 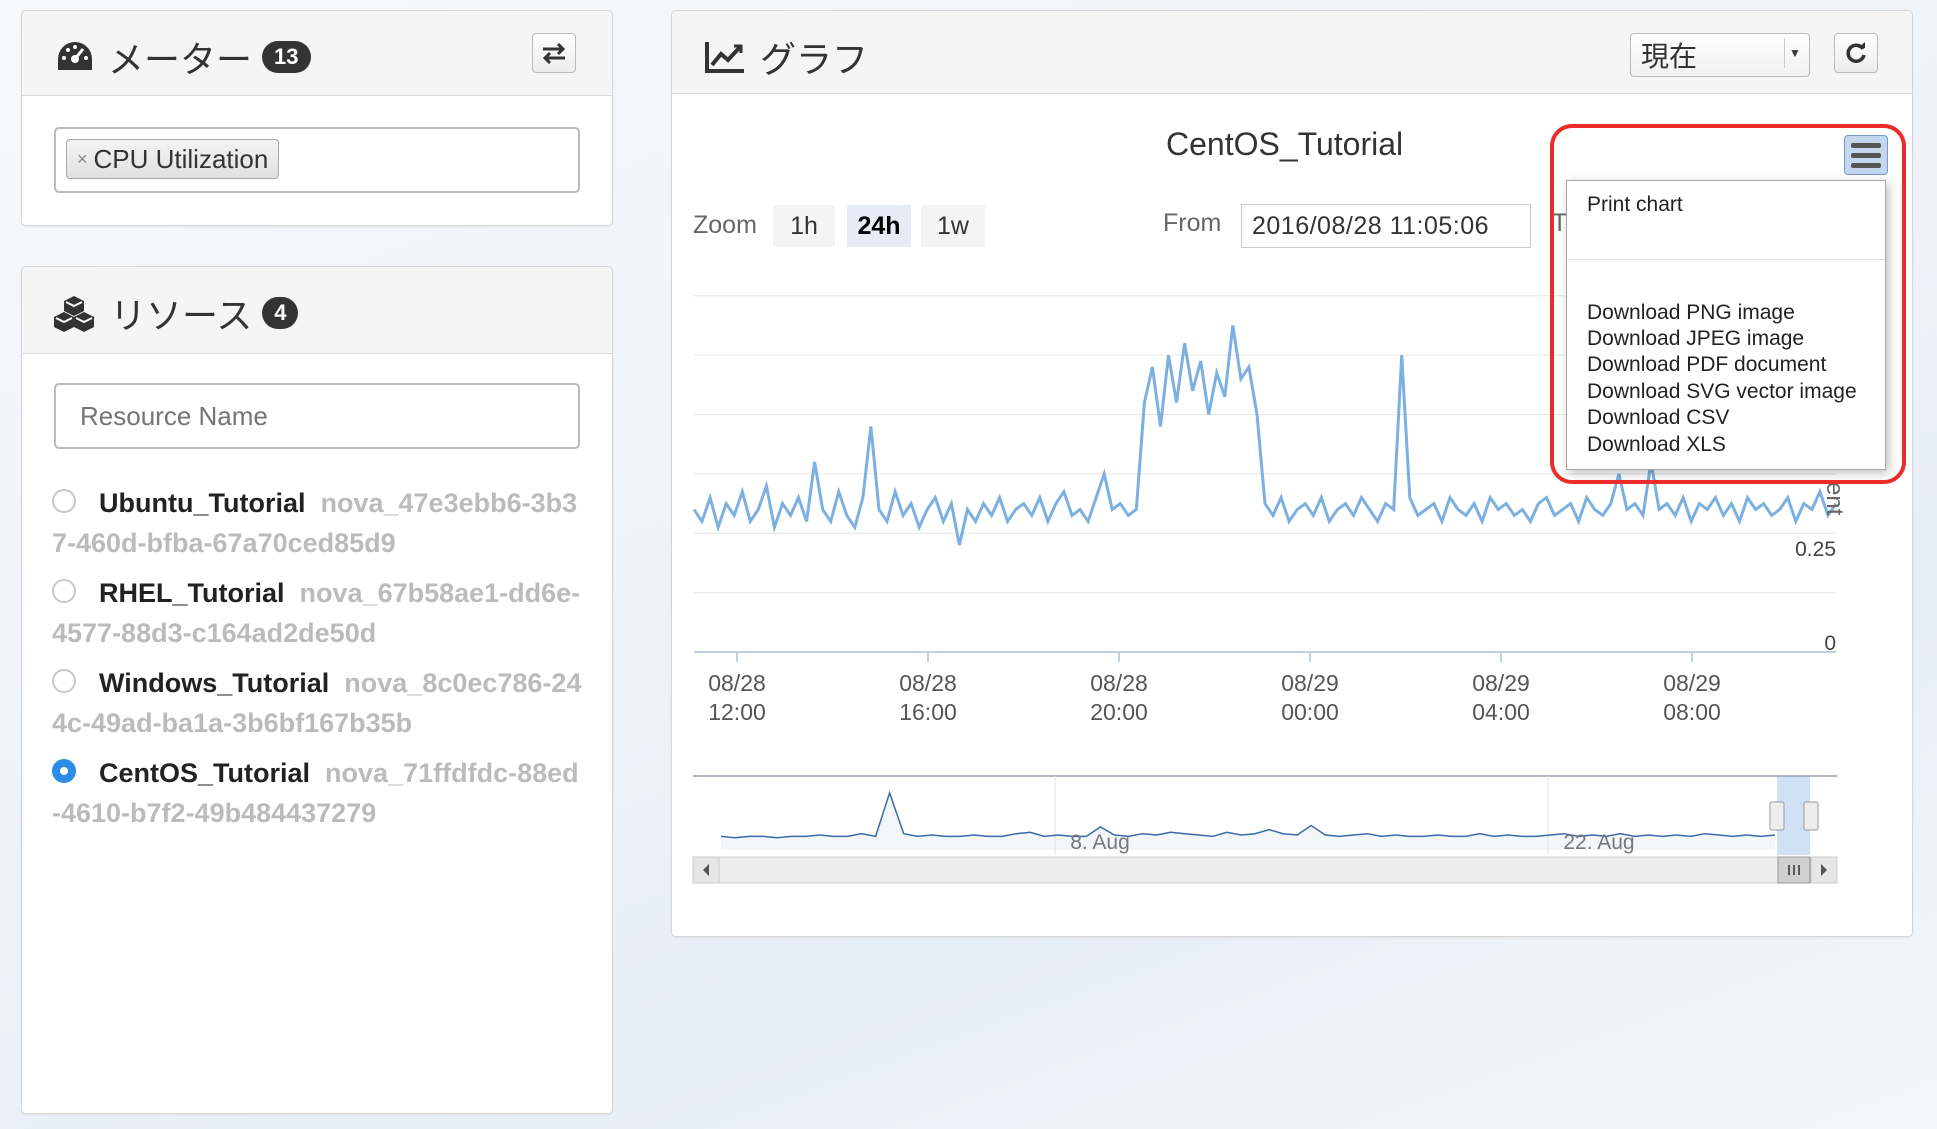 What do you see at coordinates (1285, 144) in the screenshot?
I see `chart-title: CentOS_Tutorial` at bounding box center [1285, 144].